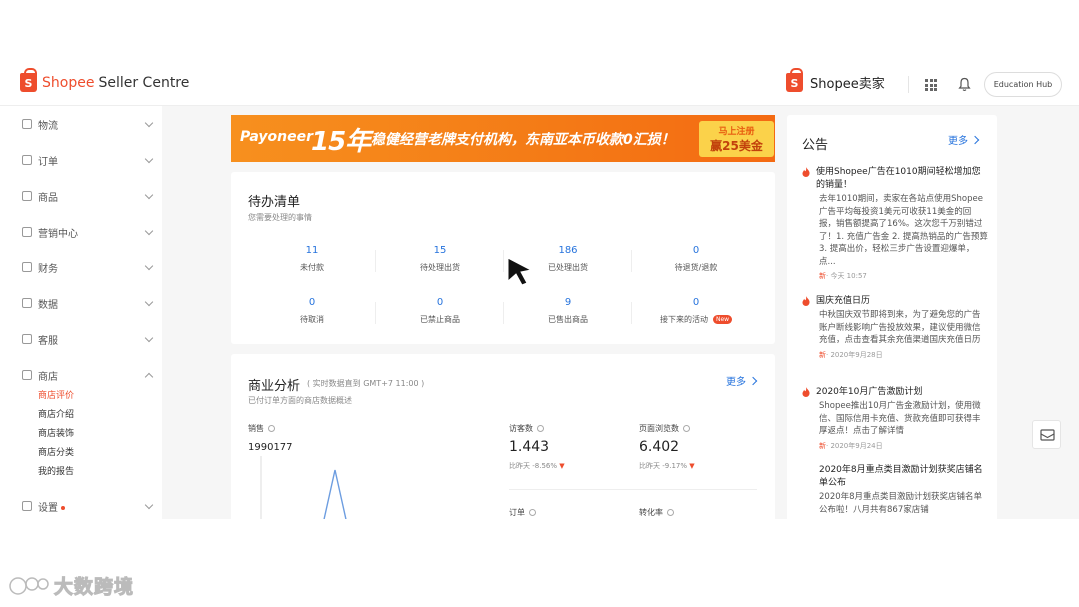  Describe the element at coordinates (48, 377) in the screenshot. I see `sidebar-item-label: 商店` at that location.